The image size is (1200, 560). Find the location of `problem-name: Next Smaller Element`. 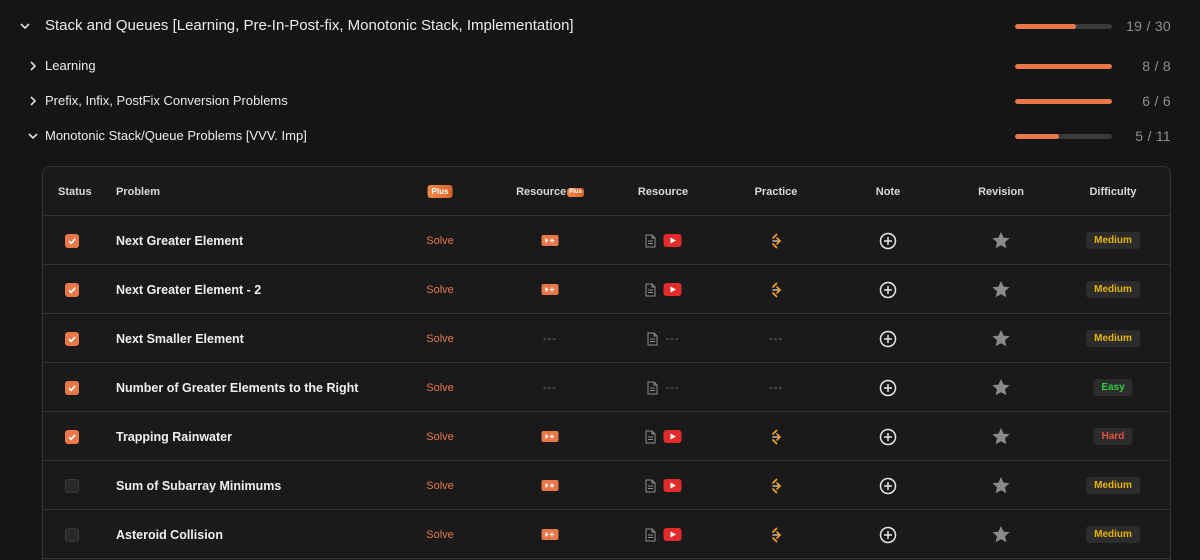

problem-name: Next Smaller Element is located at coordinates (180, 339).